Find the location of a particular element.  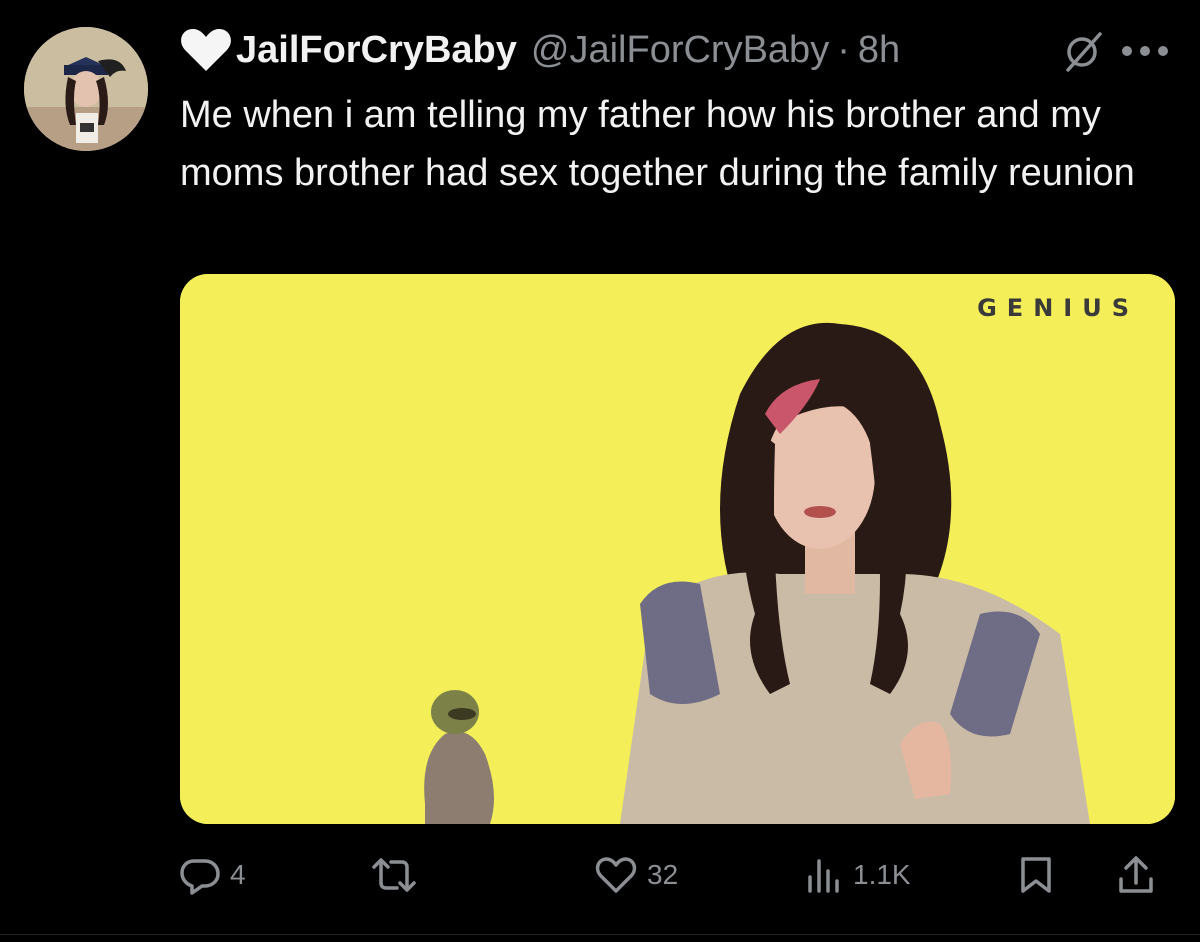

views-count: 1.1K is located at coordinates (882, 874).